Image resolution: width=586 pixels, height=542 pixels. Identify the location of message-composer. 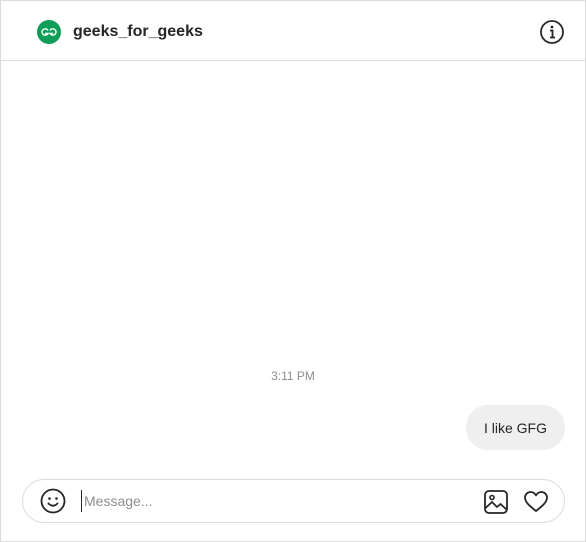
(293, 501).